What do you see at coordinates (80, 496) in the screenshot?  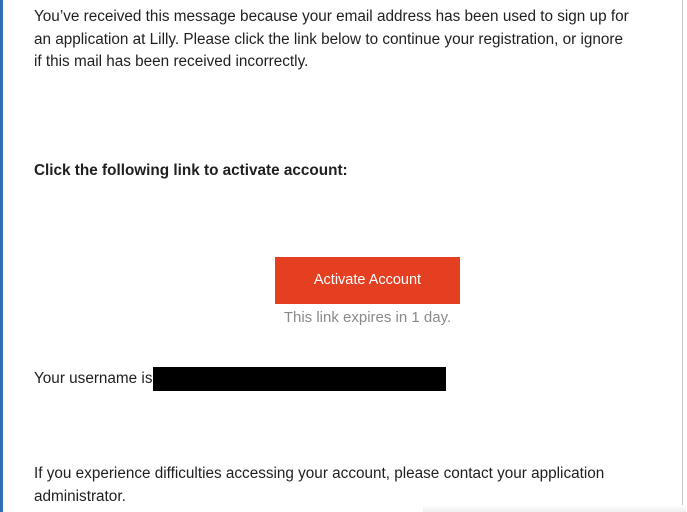 I see `support-line-2: administrator.` at bounding box center [80, 496].